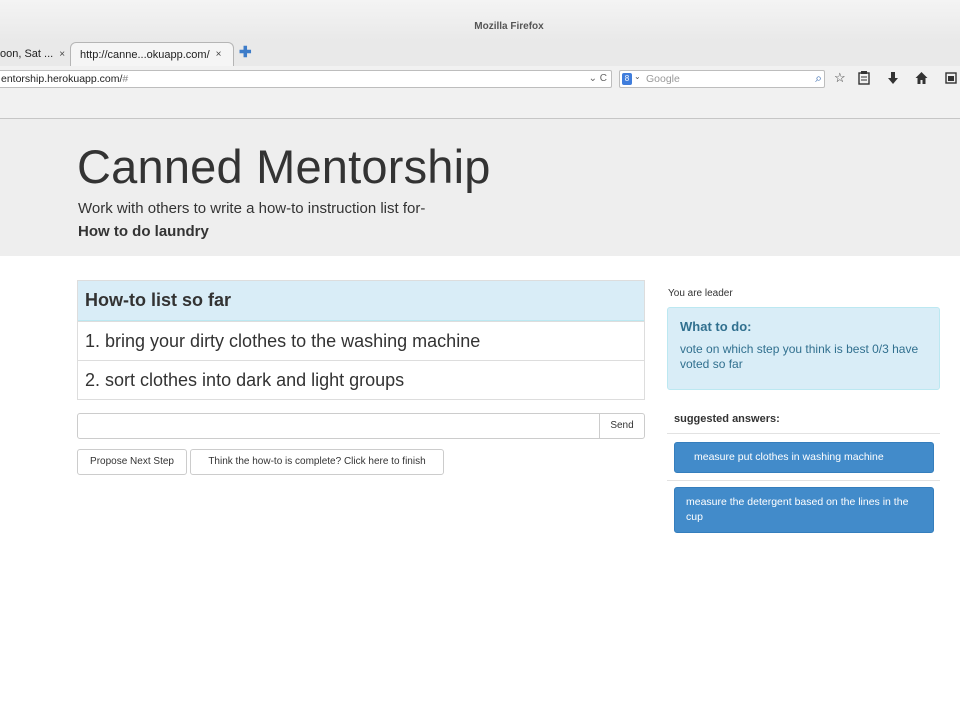 The height and width of the screenshot is (720, 960). Describe the element at coordinates (727, 419) in the screenshot. I see `suggested-answers-label: suggested answers:` at that location.